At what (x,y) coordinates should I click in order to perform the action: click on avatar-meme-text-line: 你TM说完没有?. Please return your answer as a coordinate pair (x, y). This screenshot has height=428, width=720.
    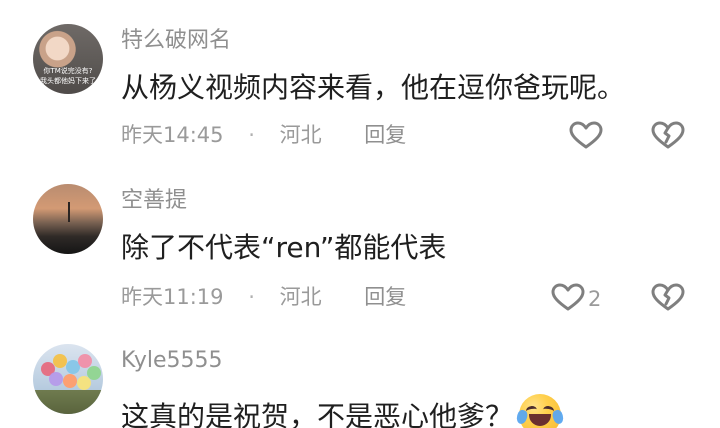
    Looking at the image, I should click on (68, 71).